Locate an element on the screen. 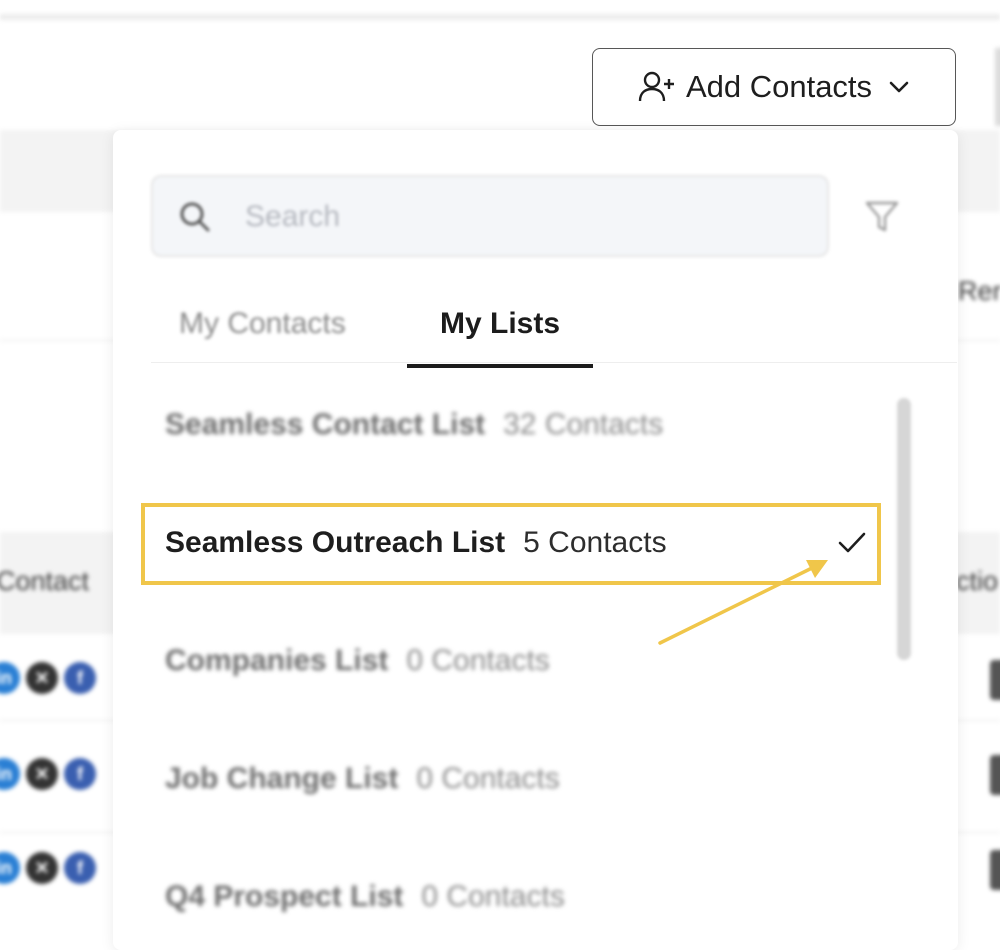 This screenshot has height=950, width=1000. top-divider is located at coordinates (500, 17).